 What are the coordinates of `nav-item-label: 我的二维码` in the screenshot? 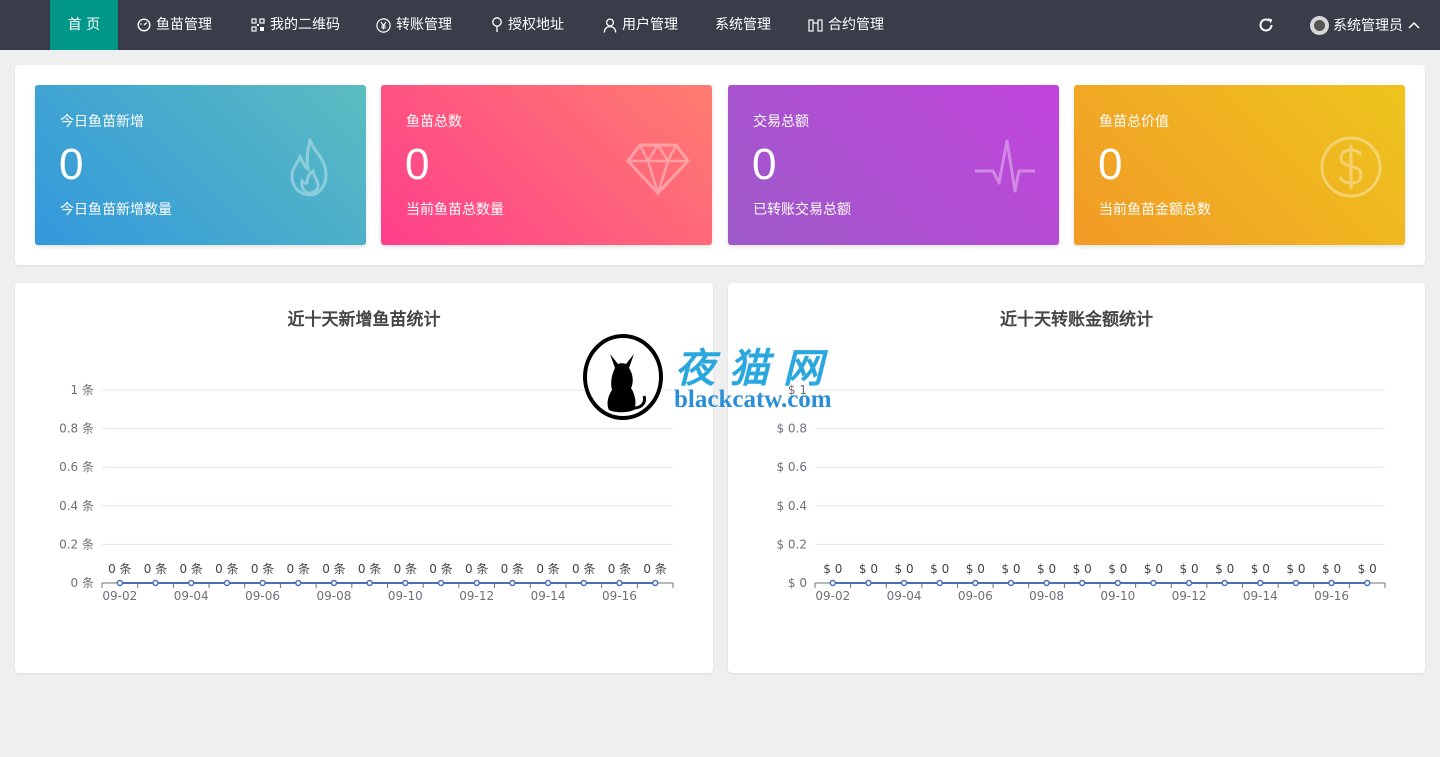 It's located at (305, 25).